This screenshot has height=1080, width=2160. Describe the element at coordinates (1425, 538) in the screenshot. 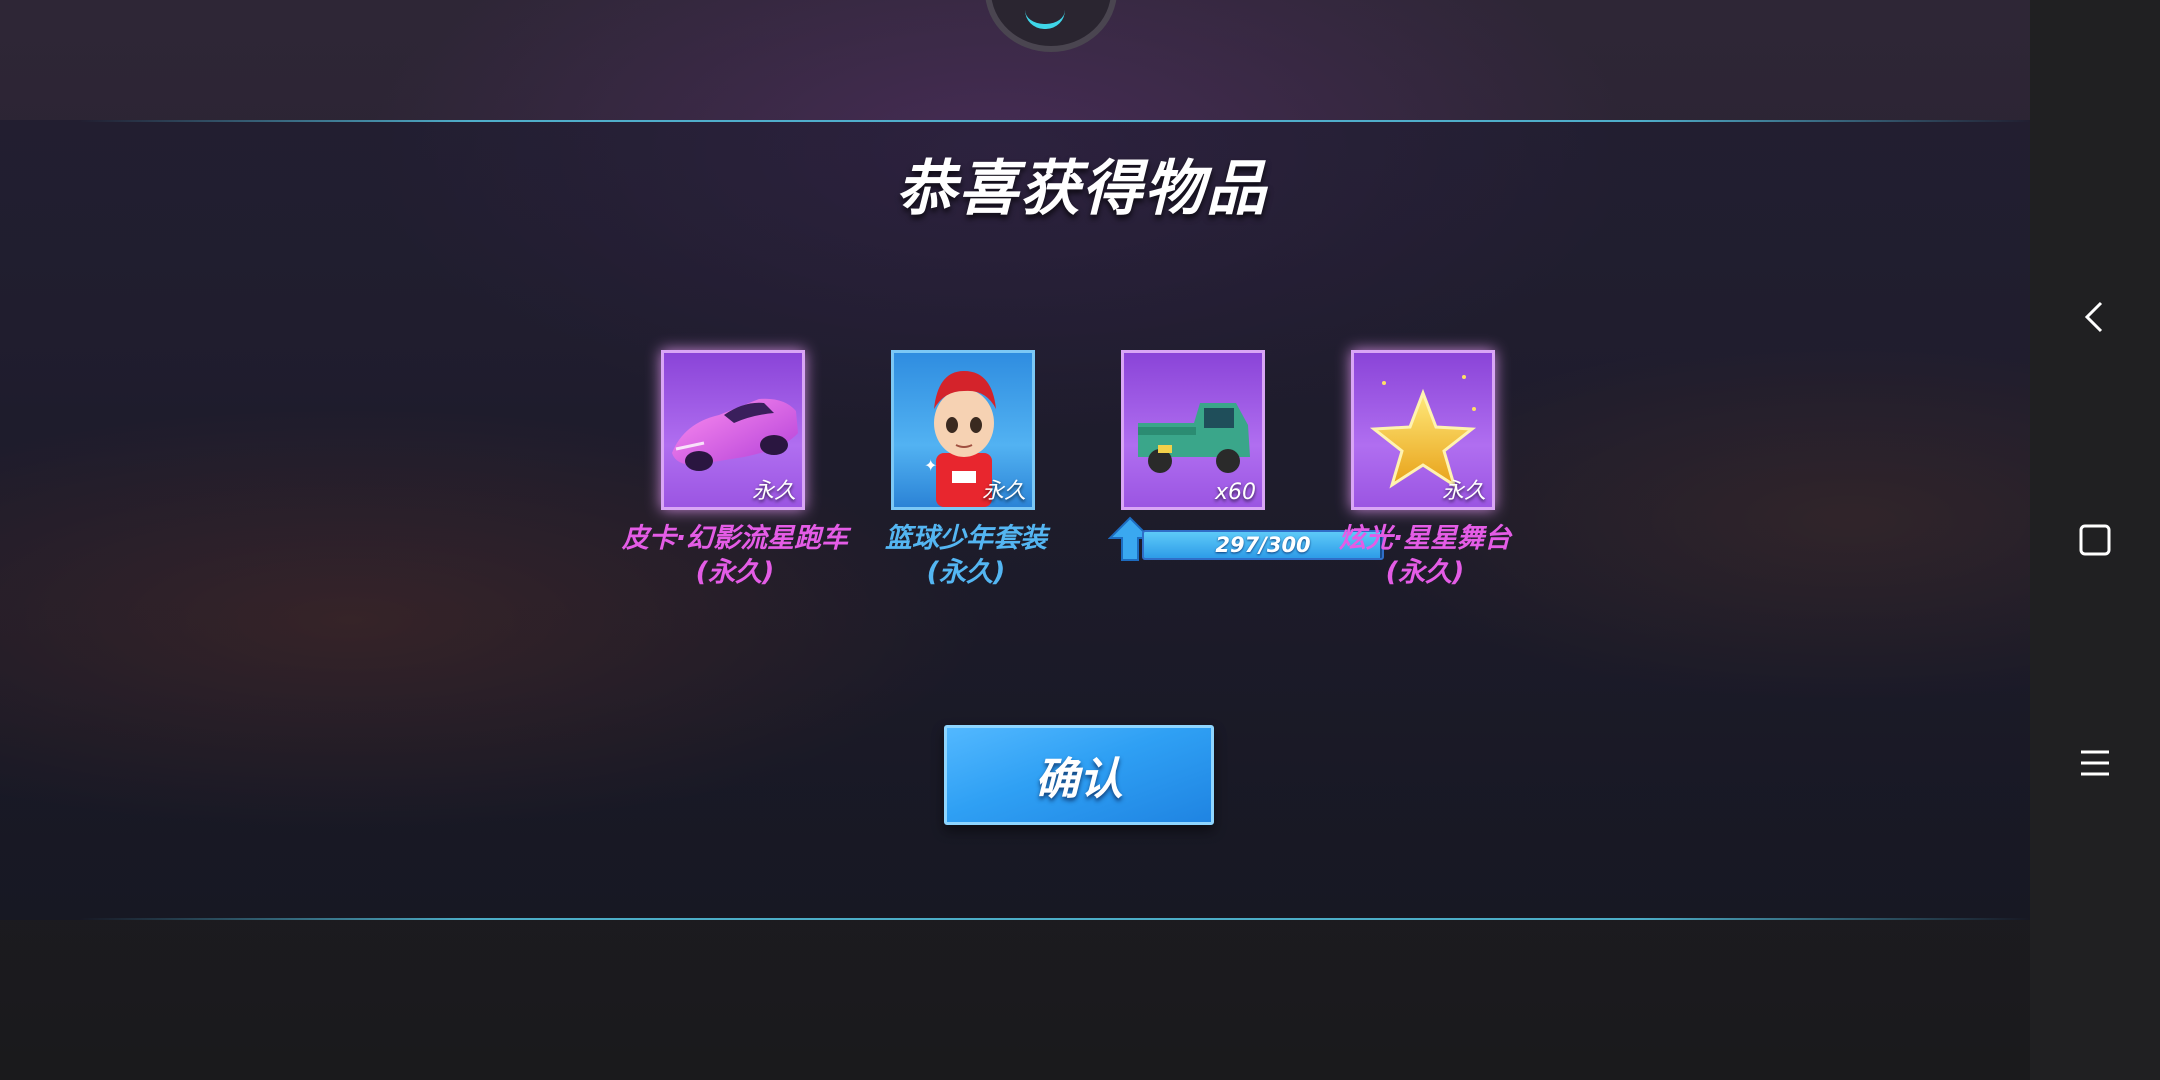

I see `reward-name-line1: 炫光·星星舞台` at that location.